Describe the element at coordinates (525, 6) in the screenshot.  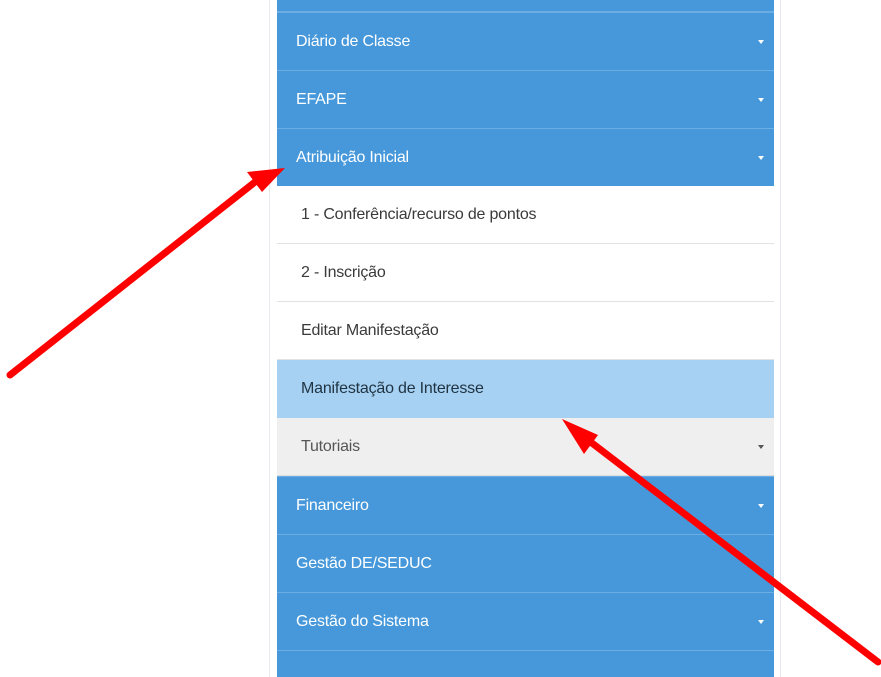
I see `menu-item-partial-top` at that location.